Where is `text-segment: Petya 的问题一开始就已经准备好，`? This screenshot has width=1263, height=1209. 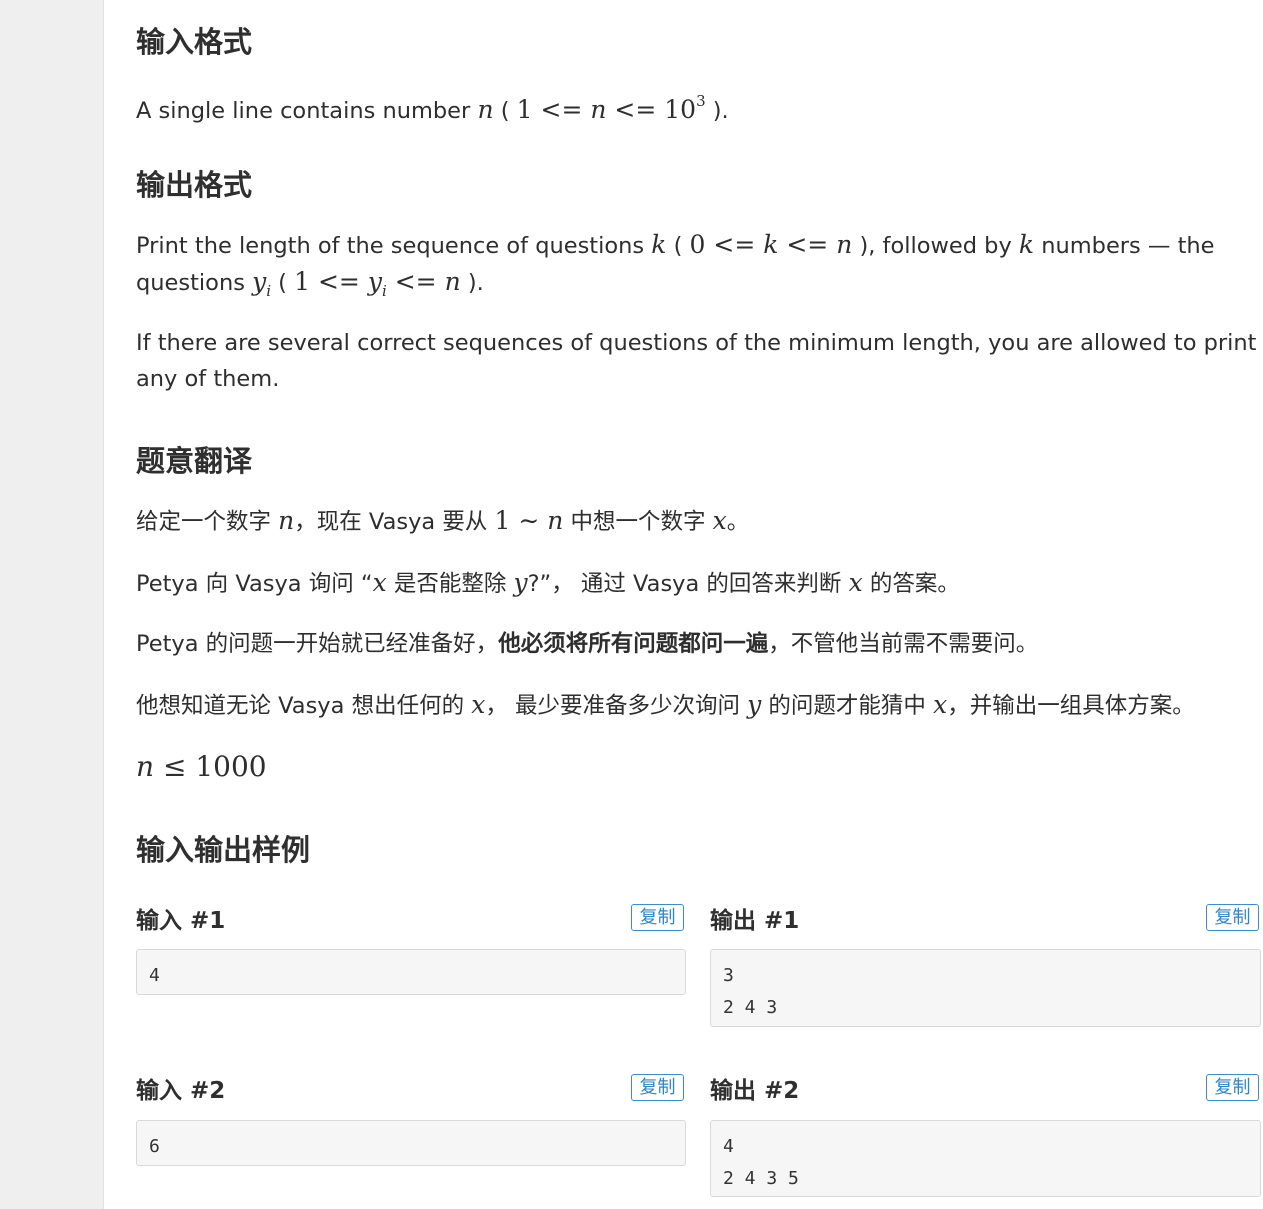 text-segment: Petya 的问题一开始就已经准备好， is located at coordinates (317, 644).